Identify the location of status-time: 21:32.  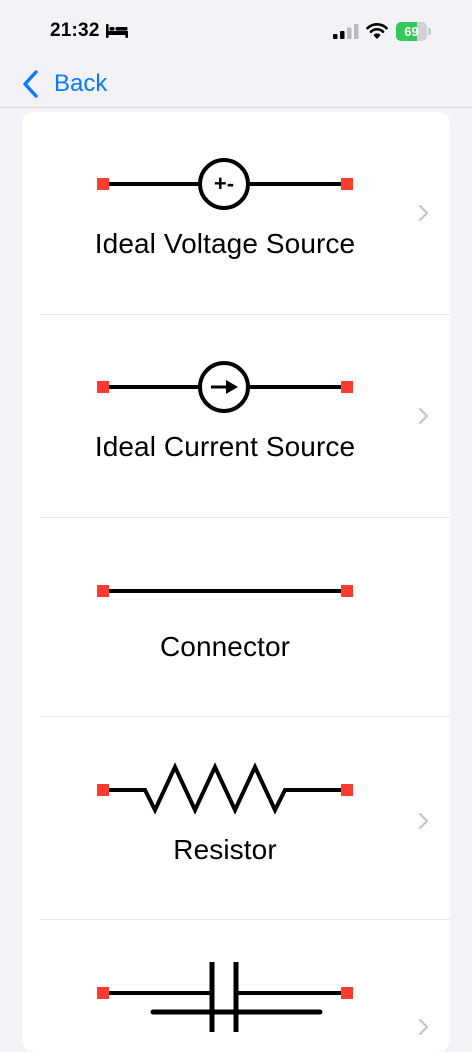
(75, 30).